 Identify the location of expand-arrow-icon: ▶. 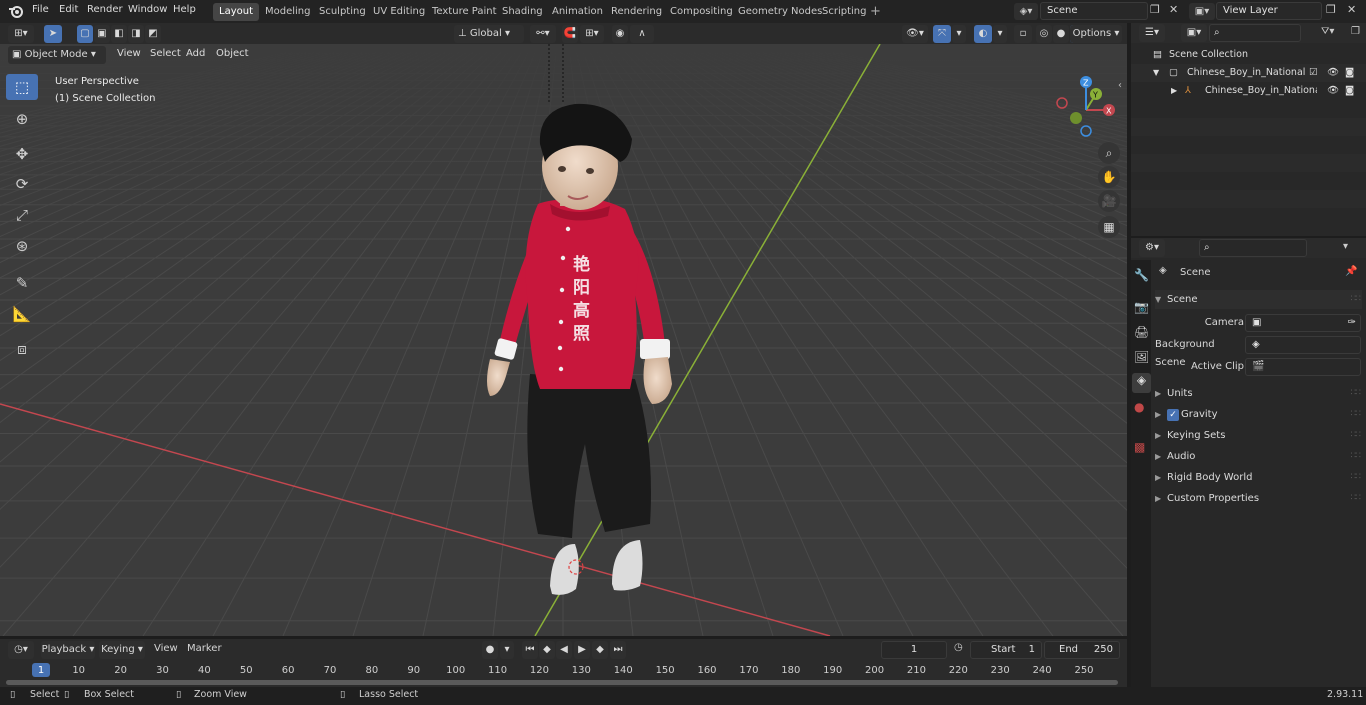
(1174, 91).